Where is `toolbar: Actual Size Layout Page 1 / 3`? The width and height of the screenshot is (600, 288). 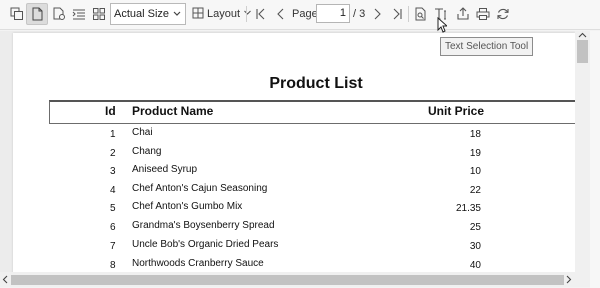
toolbar: Actual Size Layout Page 1 / 3 is located at coordinates (300, 15).